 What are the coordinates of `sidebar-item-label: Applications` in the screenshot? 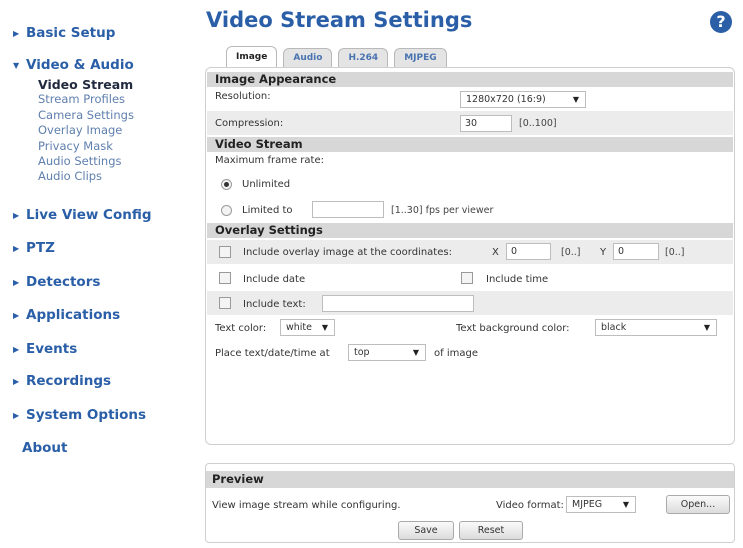 It's located at (73, 315).